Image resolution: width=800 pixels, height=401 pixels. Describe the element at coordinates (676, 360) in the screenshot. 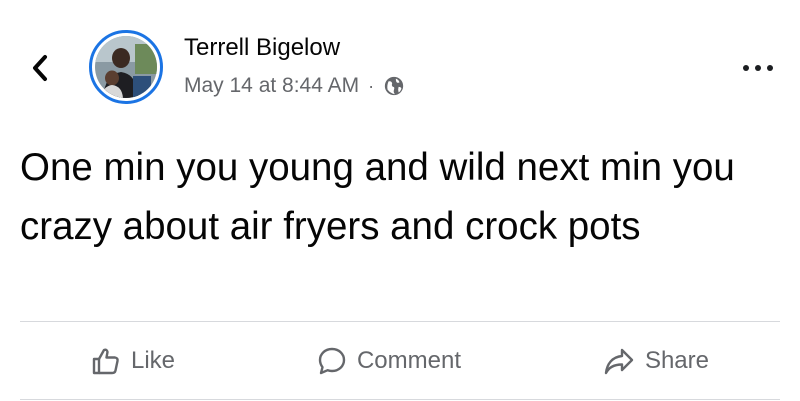

I see `share-label: Share` at that location.